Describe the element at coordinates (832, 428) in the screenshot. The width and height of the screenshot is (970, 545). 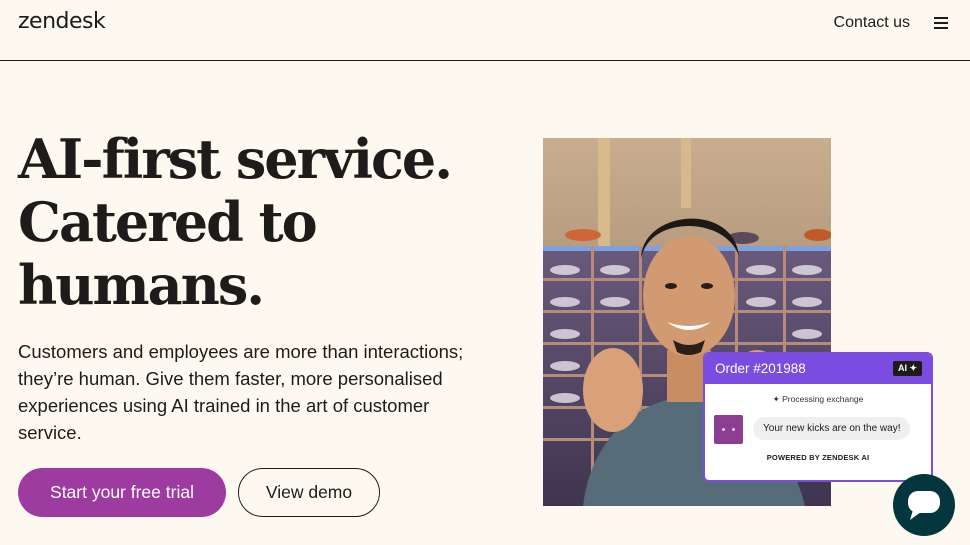
I see `message-bubble: Your new kicks are on the way!` at that location.